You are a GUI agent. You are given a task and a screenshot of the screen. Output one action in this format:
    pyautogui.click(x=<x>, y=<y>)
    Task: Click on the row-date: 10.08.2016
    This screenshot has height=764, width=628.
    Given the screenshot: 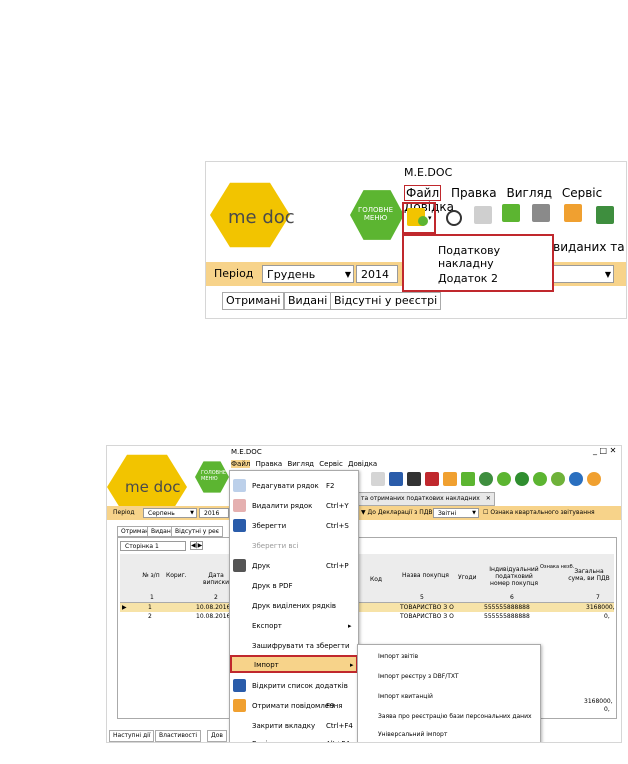 What is the action you would take?
    pyautogui.click(x=213, y=616)
    